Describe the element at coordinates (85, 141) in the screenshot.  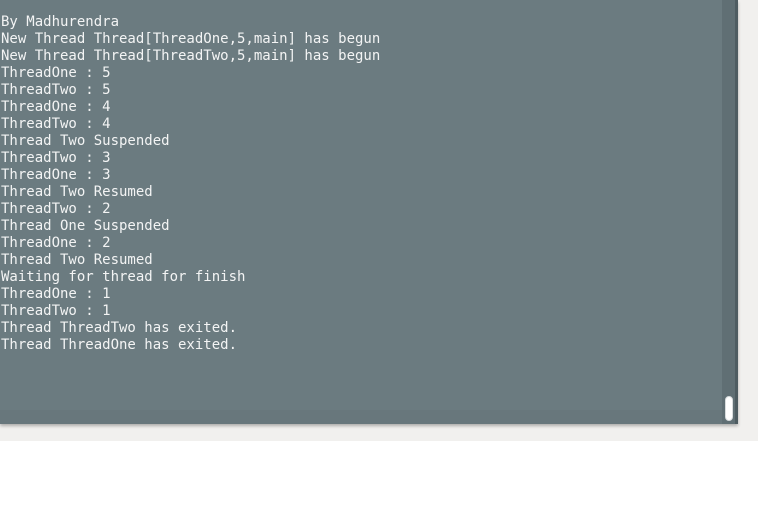
I see `terminal-line: Thread Two Suspended` at that location.